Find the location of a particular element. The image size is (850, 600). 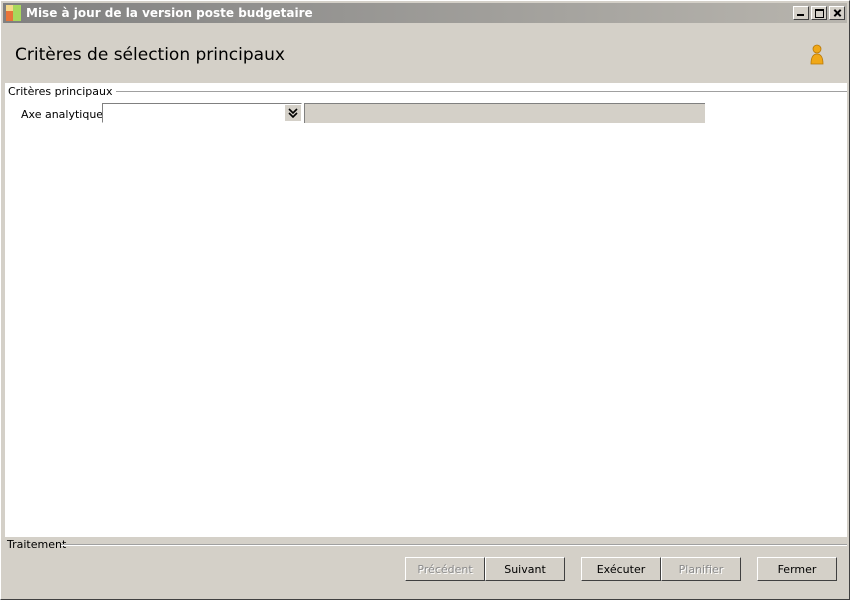

planifier-button: Planifier is located at coordinates (701, 569).